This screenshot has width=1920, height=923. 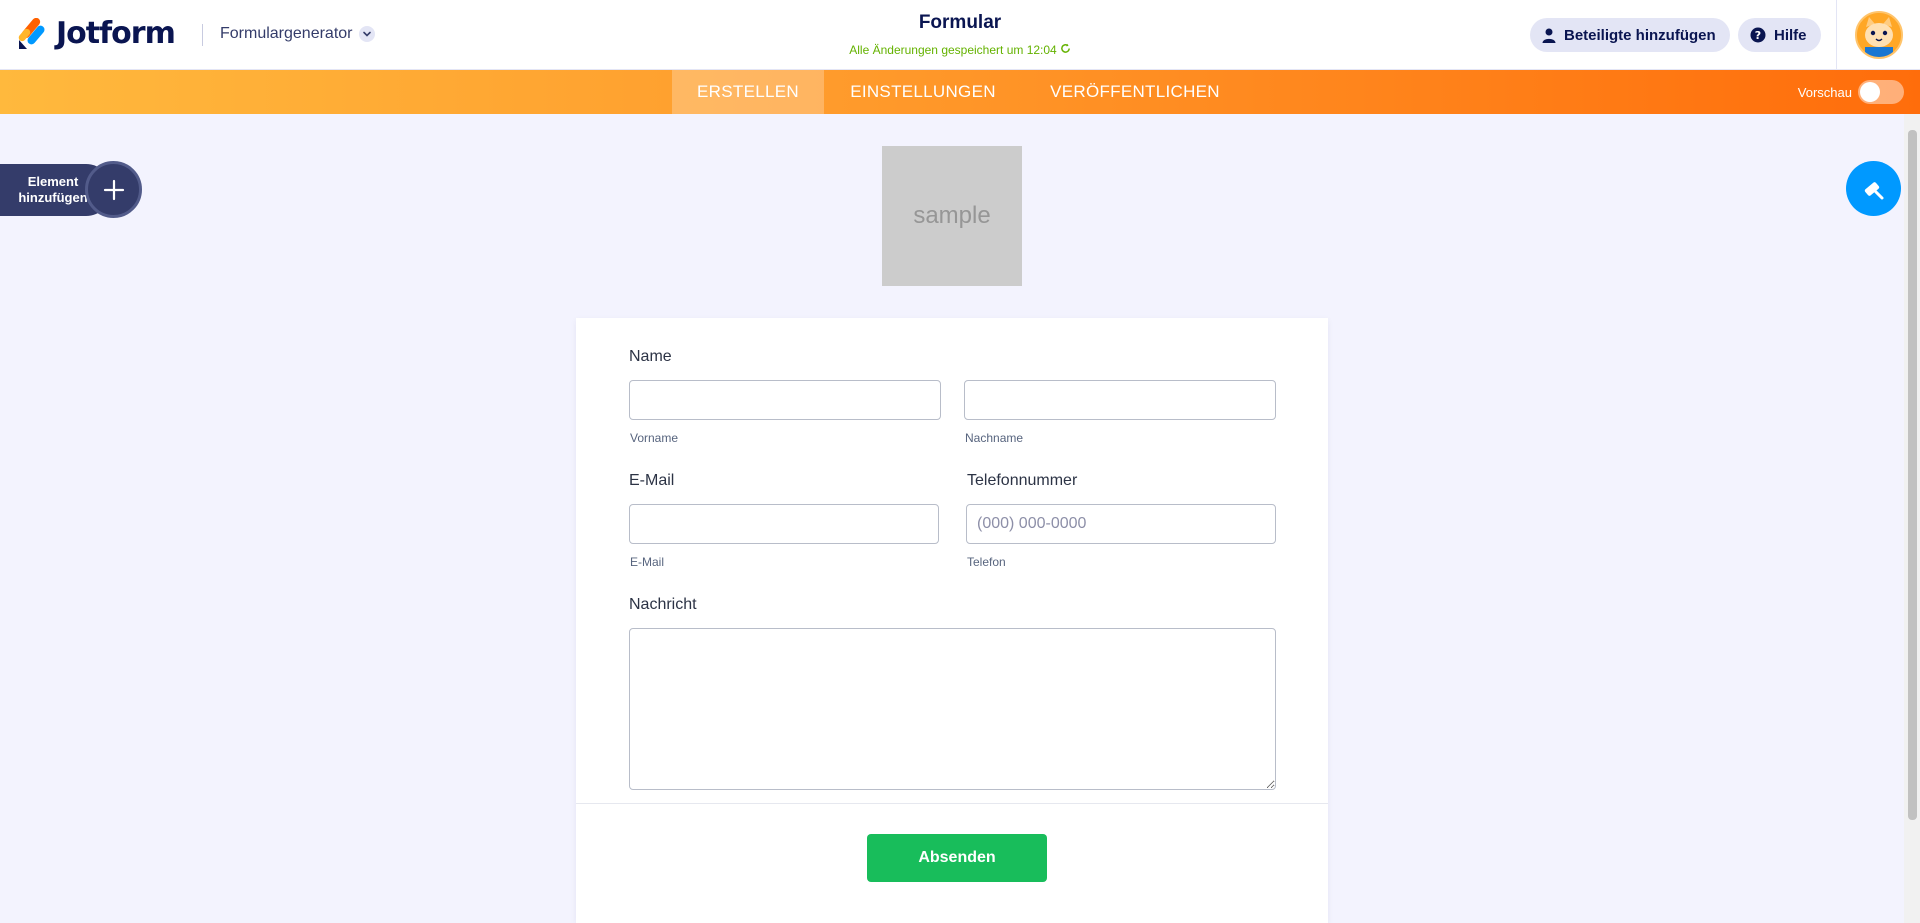 What do you see at coordinates (654, 438) in the screenshot?
I see `first-name-sublabel: Vorname` at bounding box center [654, 438].